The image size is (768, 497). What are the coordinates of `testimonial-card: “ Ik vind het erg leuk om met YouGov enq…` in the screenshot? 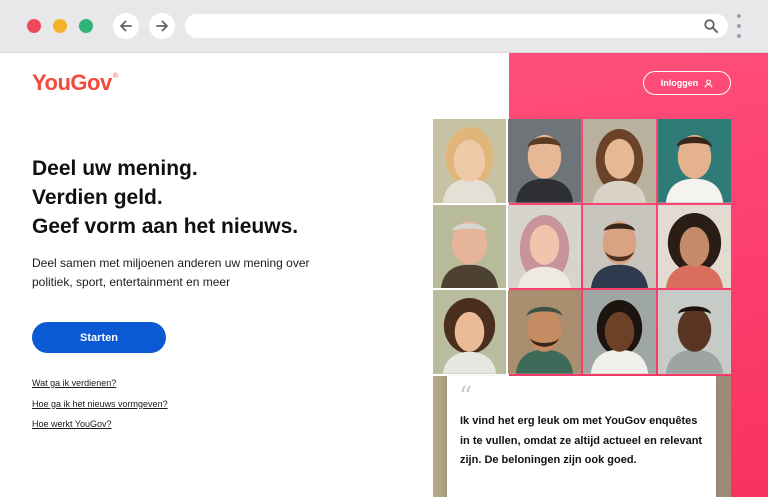 It's located at (581, 436).